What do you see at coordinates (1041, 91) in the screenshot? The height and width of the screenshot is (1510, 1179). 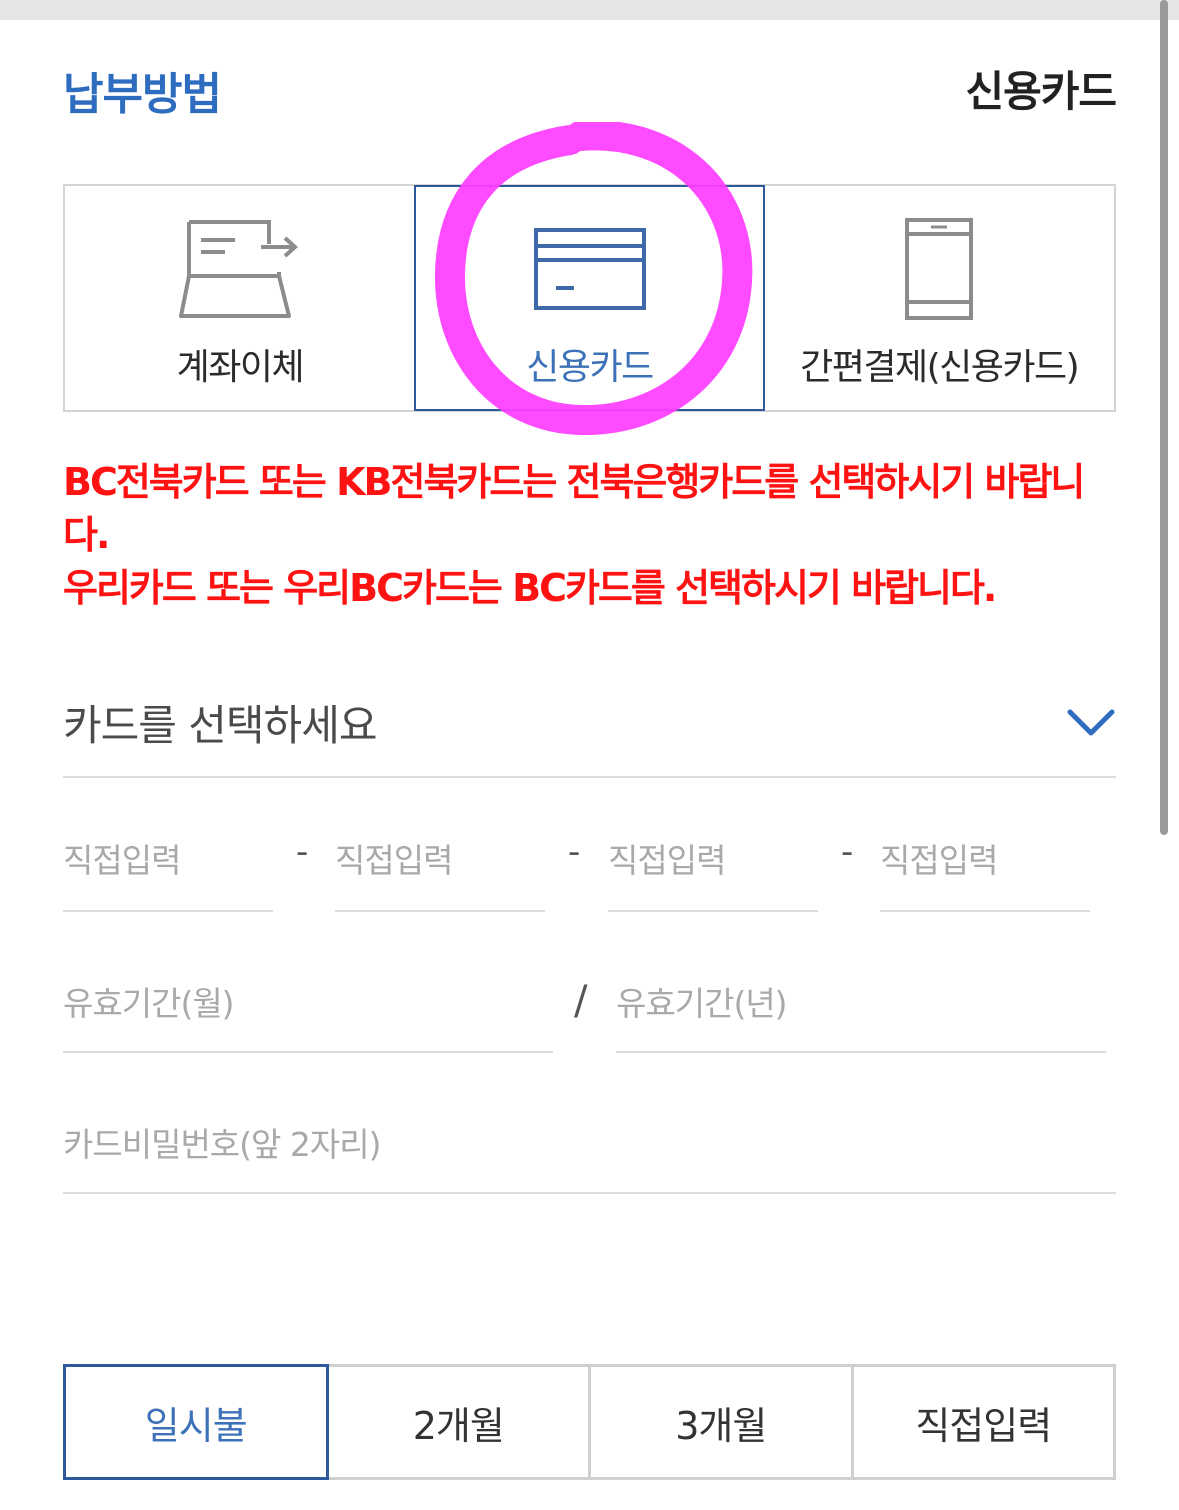 I see `selected-method-value: 신용카드` at bounding box center [1041, 91].